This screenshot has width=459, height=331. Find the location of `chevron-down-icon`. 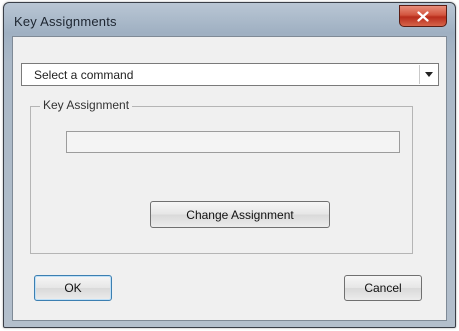

chevron-down-icon is located at coordinates (428, 74).